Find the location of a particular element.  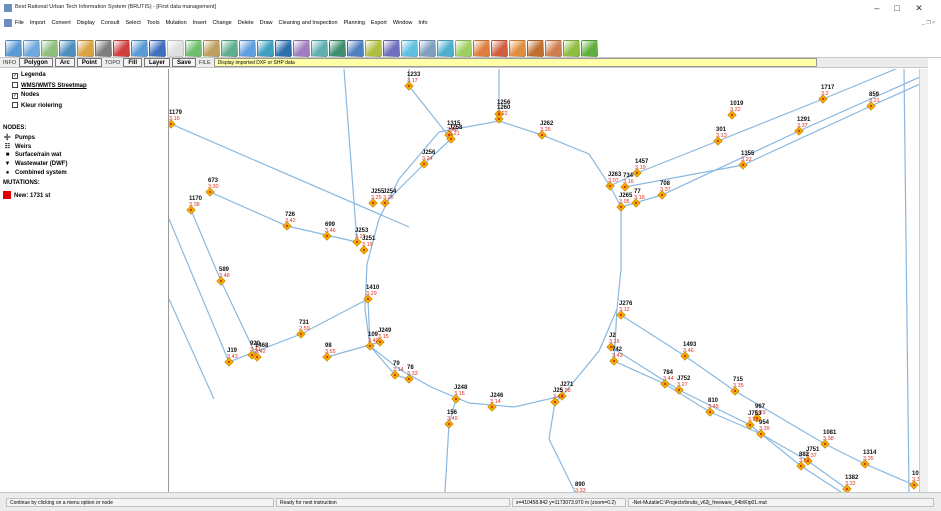

legenda-checkbox: ✓ Legenda is located at coordinates (29, 75).